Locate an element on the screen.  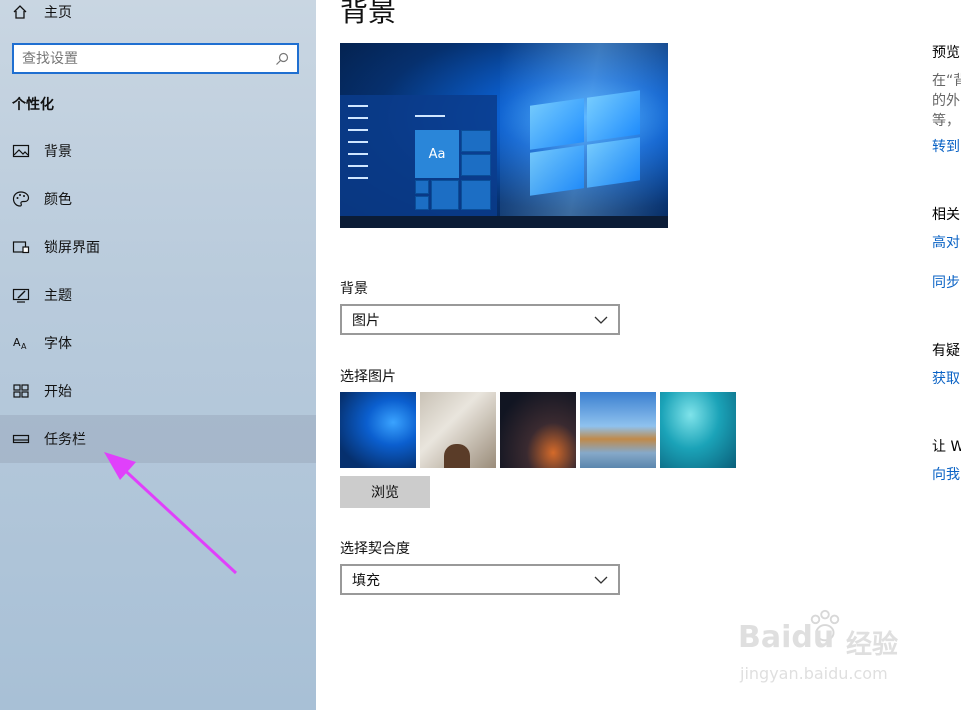
sidebar-item-color: 颜色 is located at coordinates (158, 199).